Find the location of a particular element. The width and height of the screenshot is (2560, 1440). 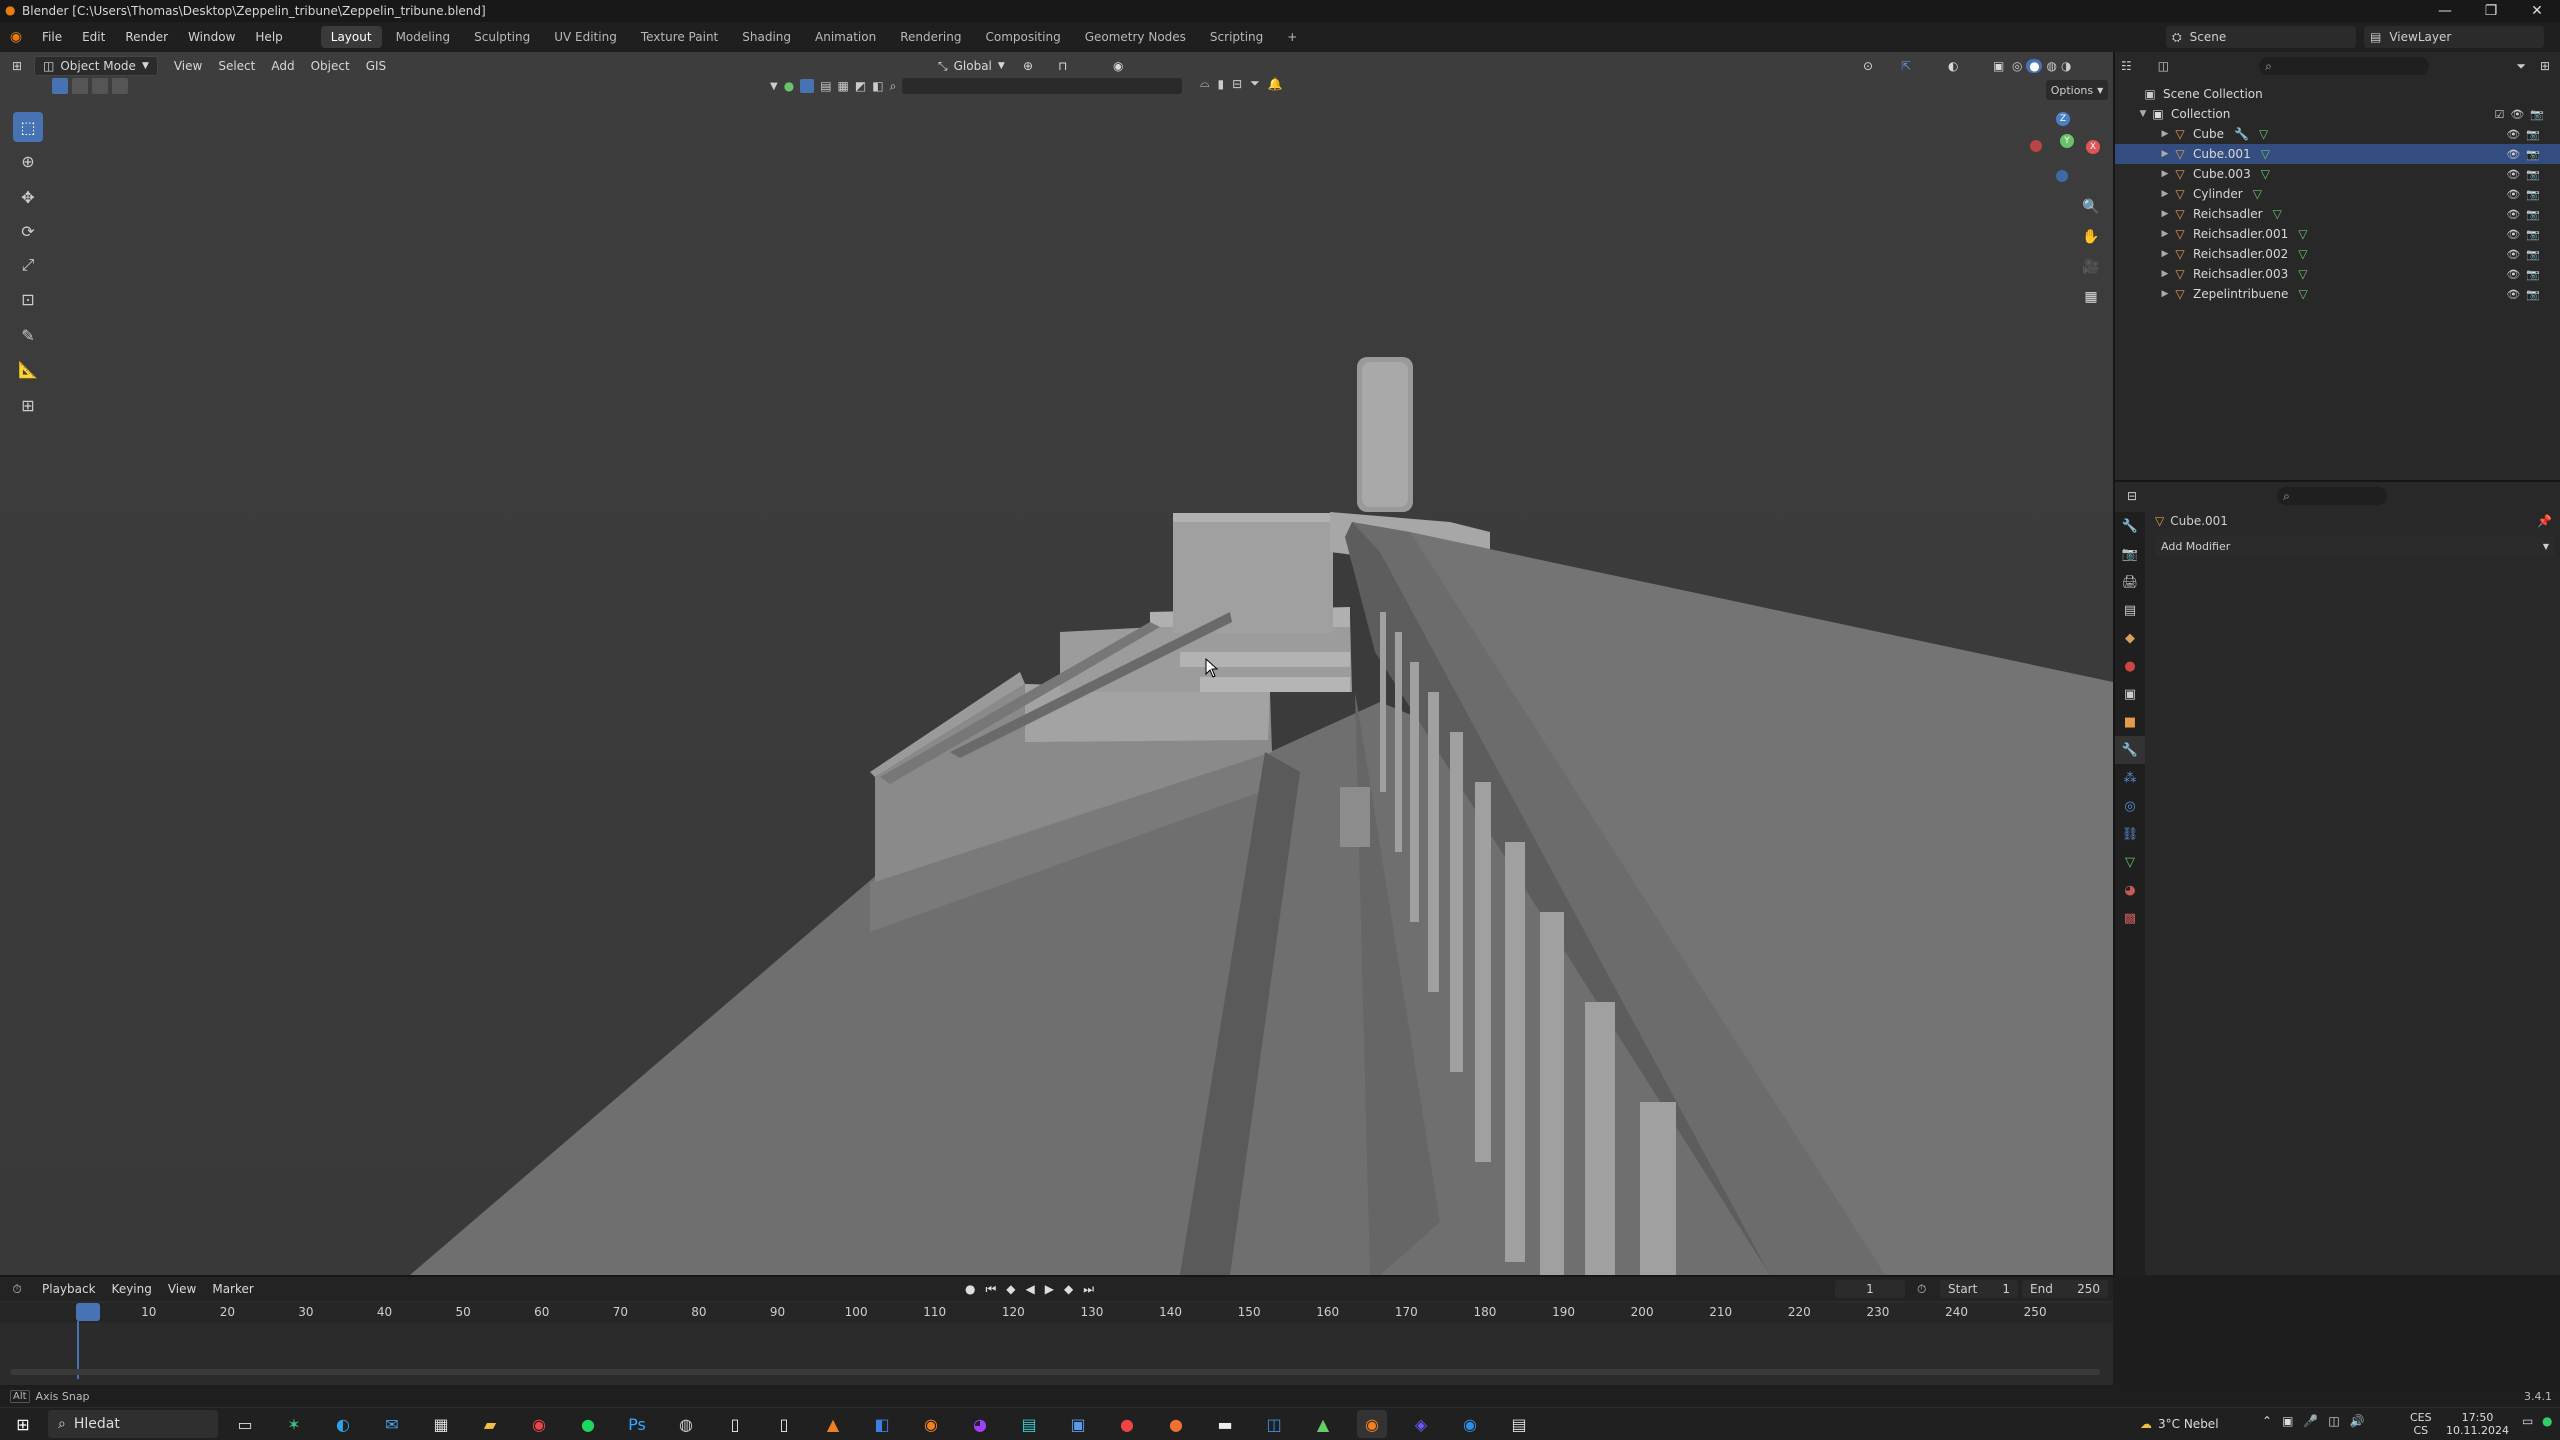

weather-widget: ☁ 3°C Nebel is located at coordinates (2179, 1424).